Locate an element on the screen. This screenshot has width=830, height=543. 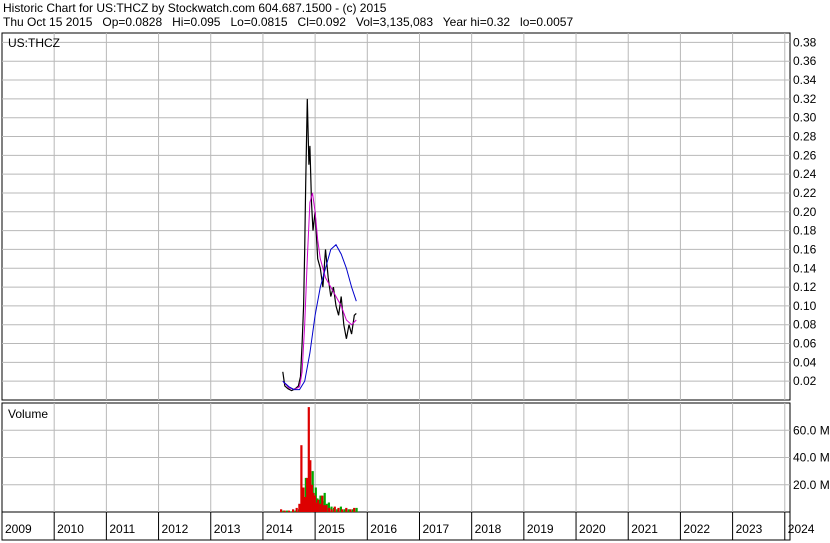
price-y-tick-label: 0.02 is located at coordinates (805, 381).